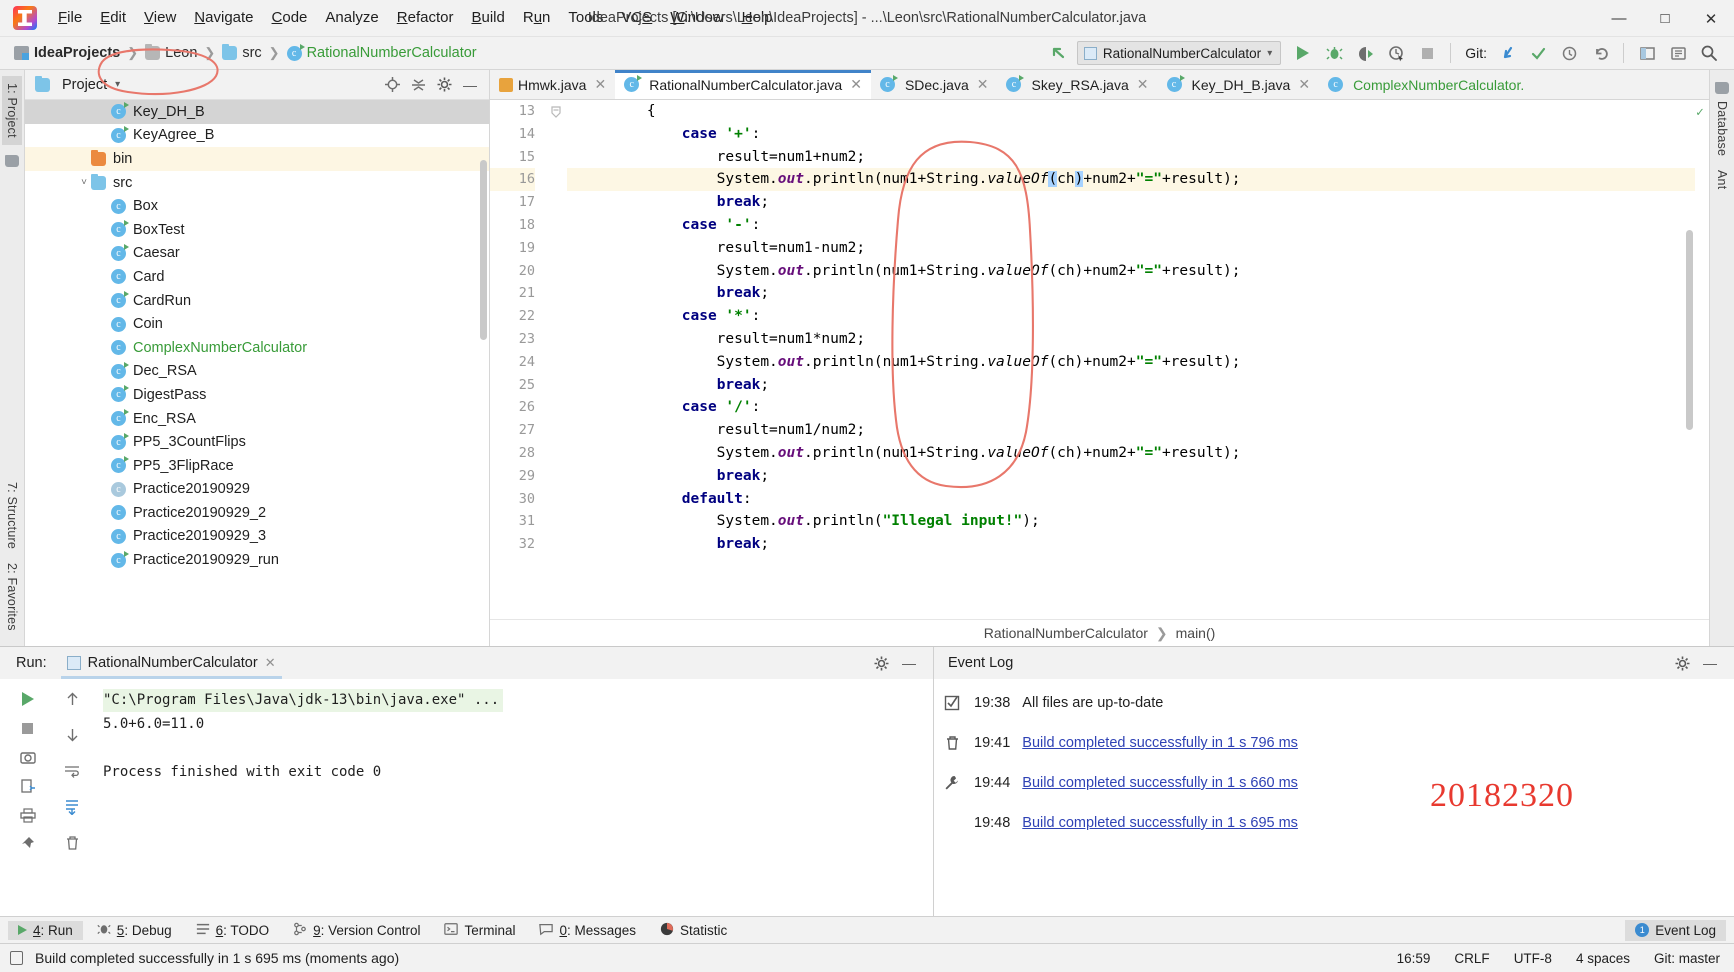  I want to click on tree-item-coin: c Coin, so click(257, 324).